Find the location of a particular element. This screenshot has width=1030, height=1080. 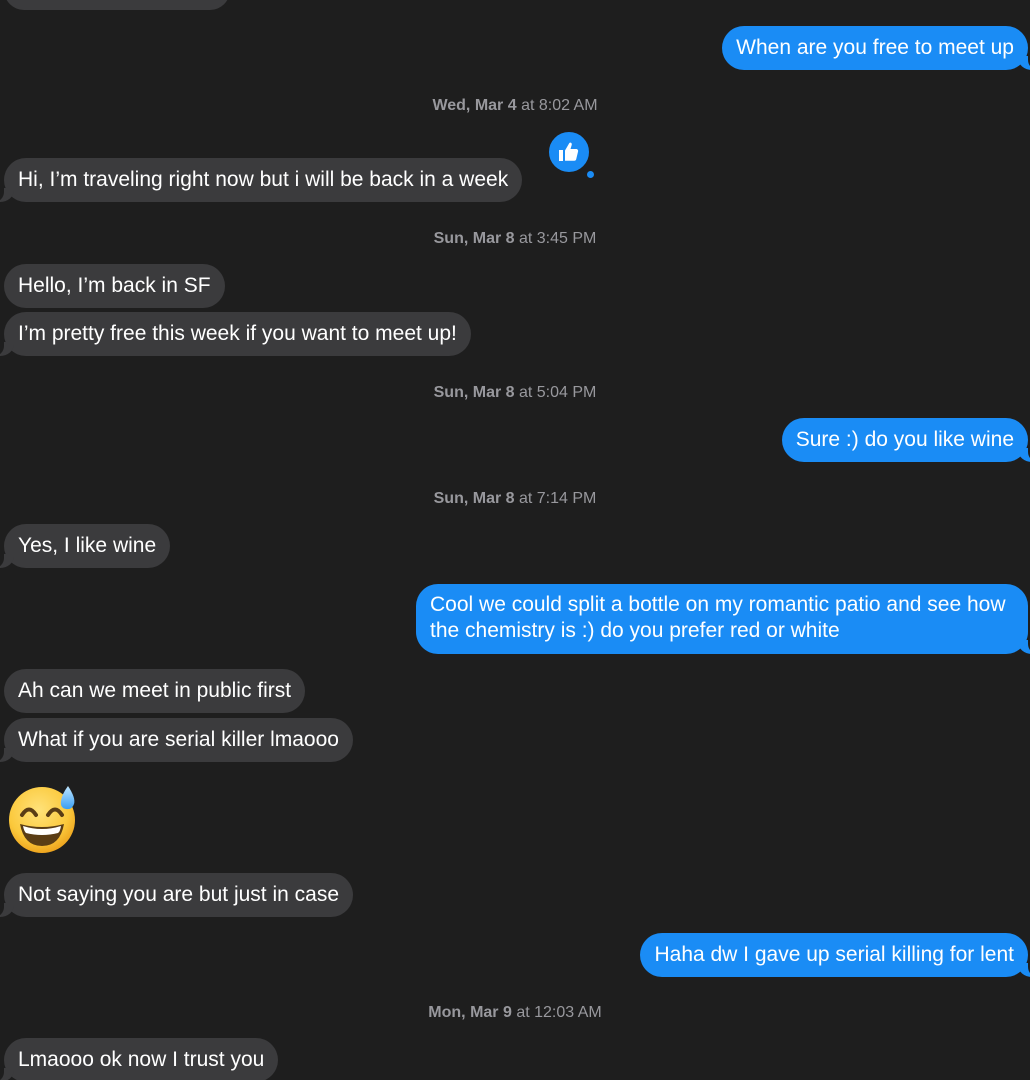

timestamp-divider: Sun, Mar 8 at 7:14 PM is located at coordinates (515, 499).